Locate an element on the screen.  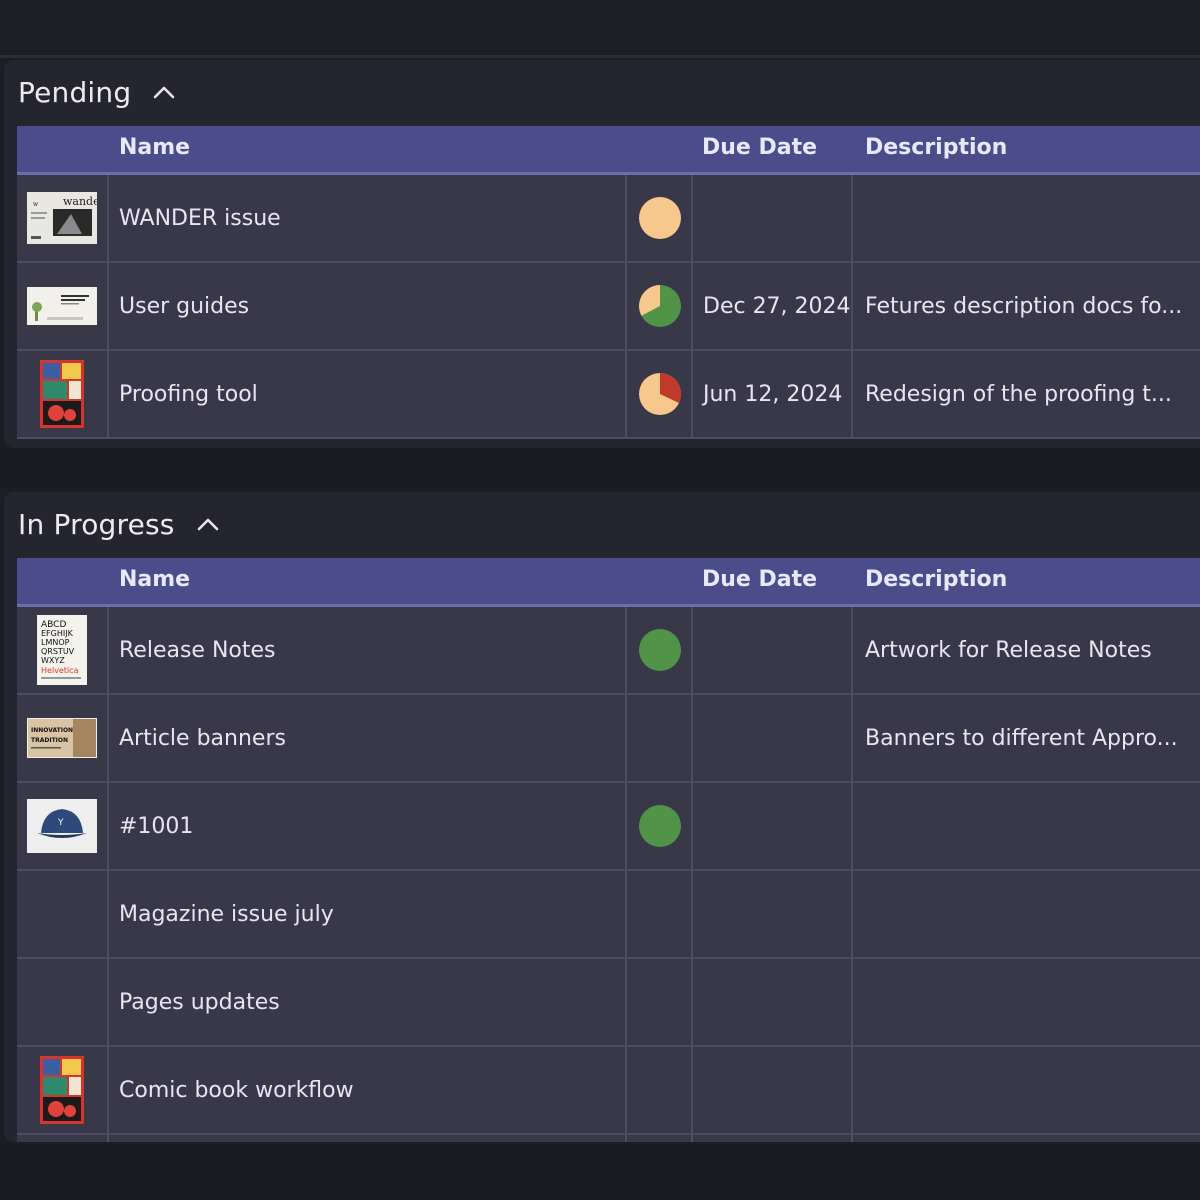
task-name: Proofing tool is located at coordinates (368, 394).